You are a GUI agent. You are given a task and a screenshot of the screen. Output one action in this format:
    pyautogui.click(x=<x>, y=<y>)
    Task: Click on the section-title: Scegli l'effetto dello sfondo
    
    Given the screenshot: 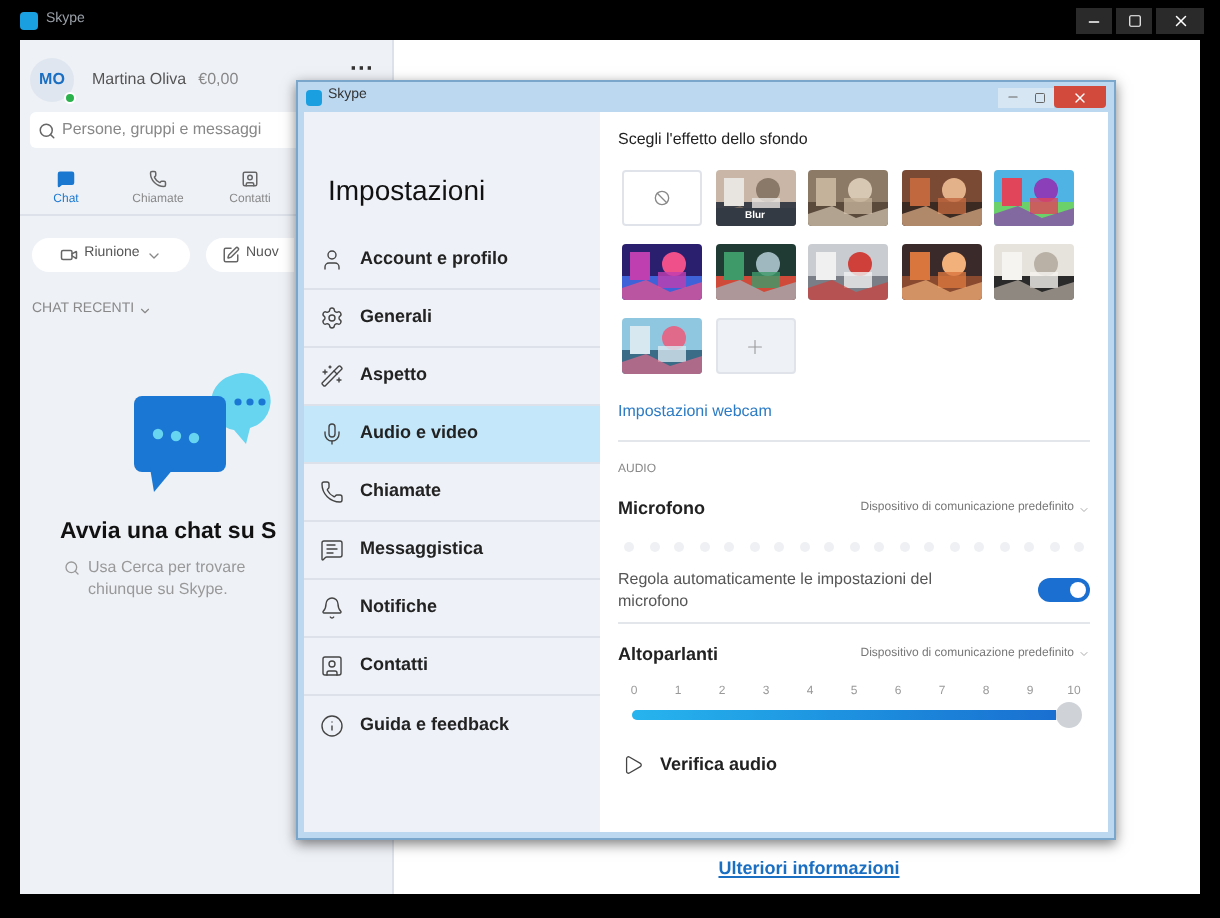 What is the action you would take?
    pyautogui.click(x=714, y=140)
    